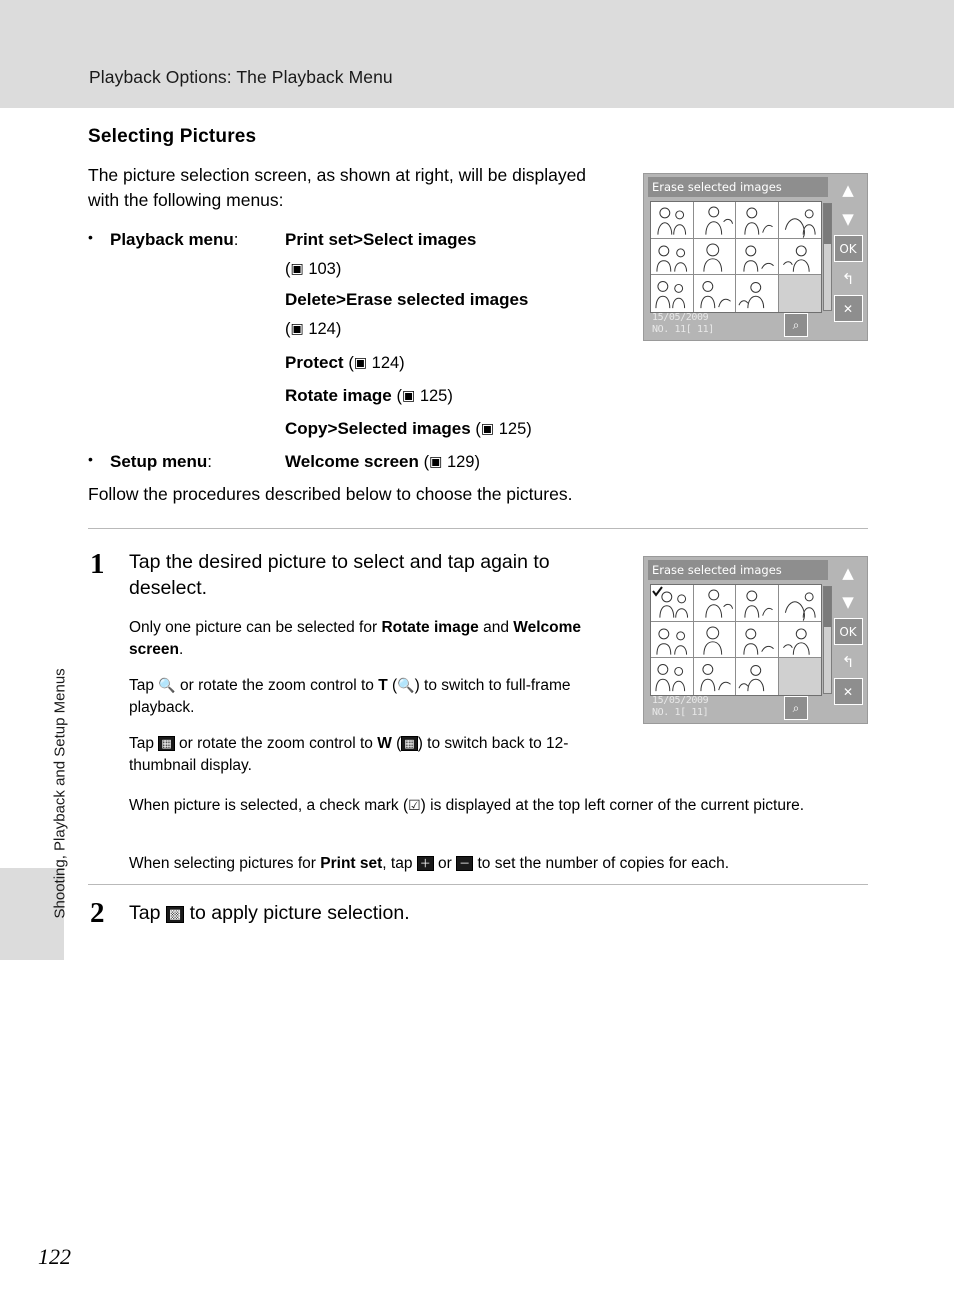 This screenshot has height=1314, width=954. I want to click on camera-step1-counter: NO. 1[ 11], so click(680, 712).